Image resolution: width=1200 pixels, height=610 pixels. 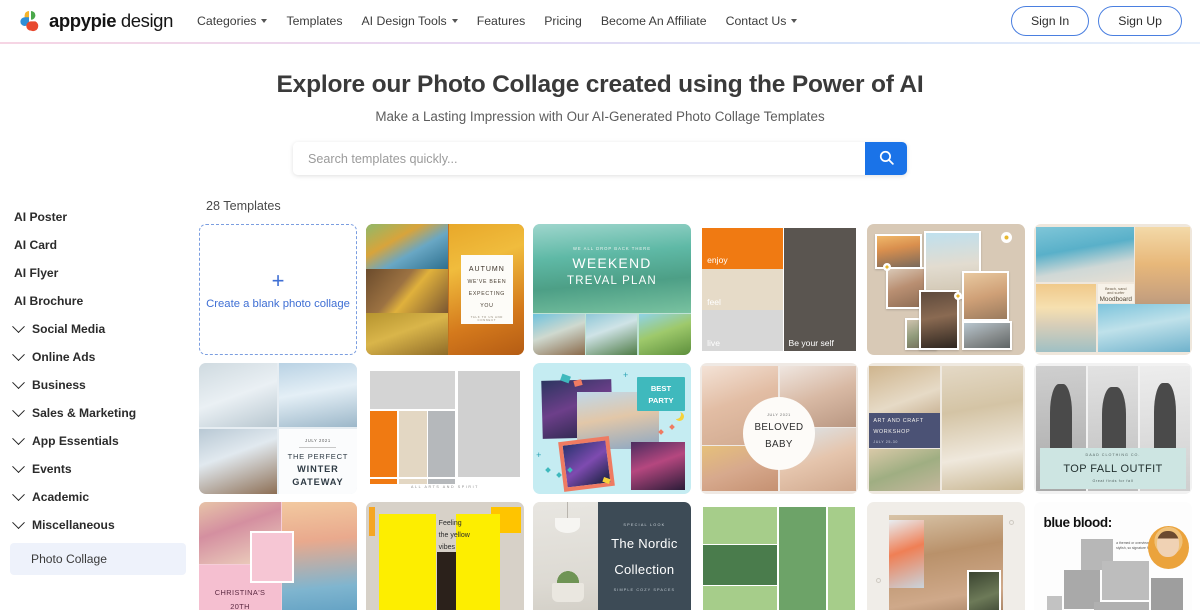 I want to click on template-card-friends-fashion-collage, so click(x=946, y=556).